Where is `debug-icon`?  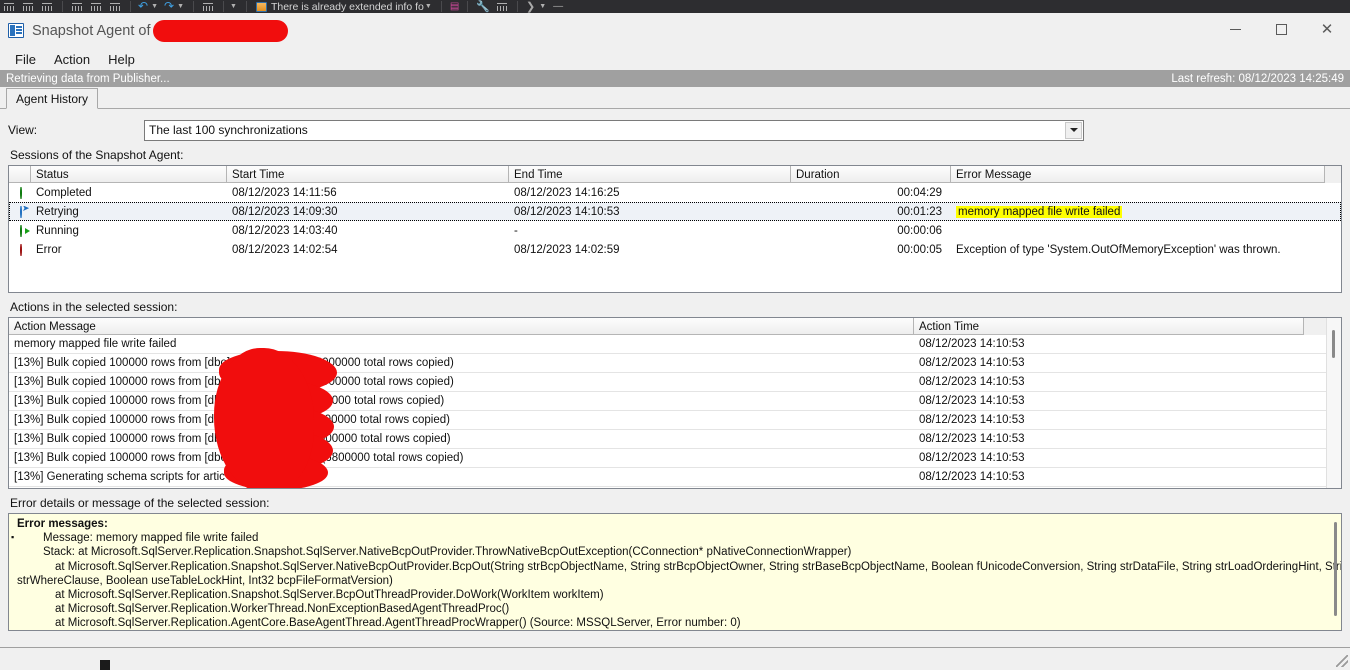 debug-icon is located at coordinates (208, 6).